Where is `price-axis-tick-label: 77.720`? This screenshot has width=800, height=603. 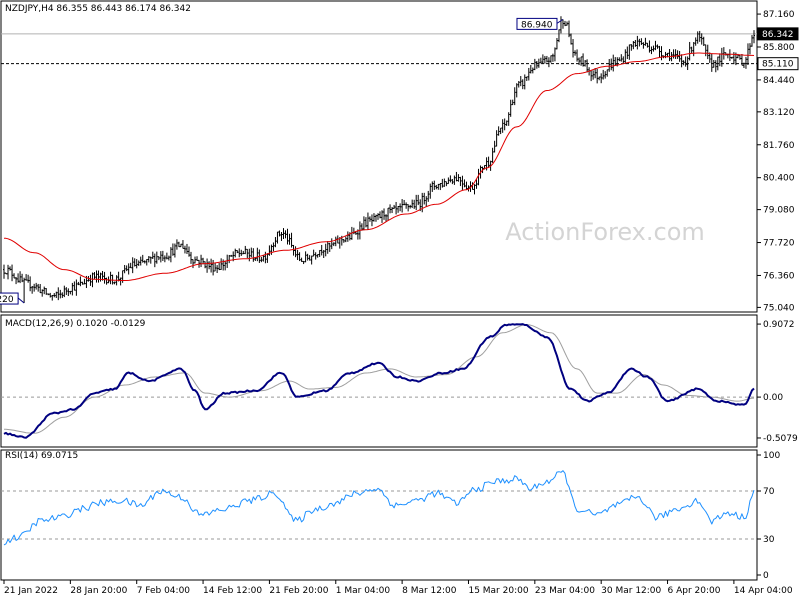
price-axis-tick-label: 77.720 is located at coordinates (779, 244).